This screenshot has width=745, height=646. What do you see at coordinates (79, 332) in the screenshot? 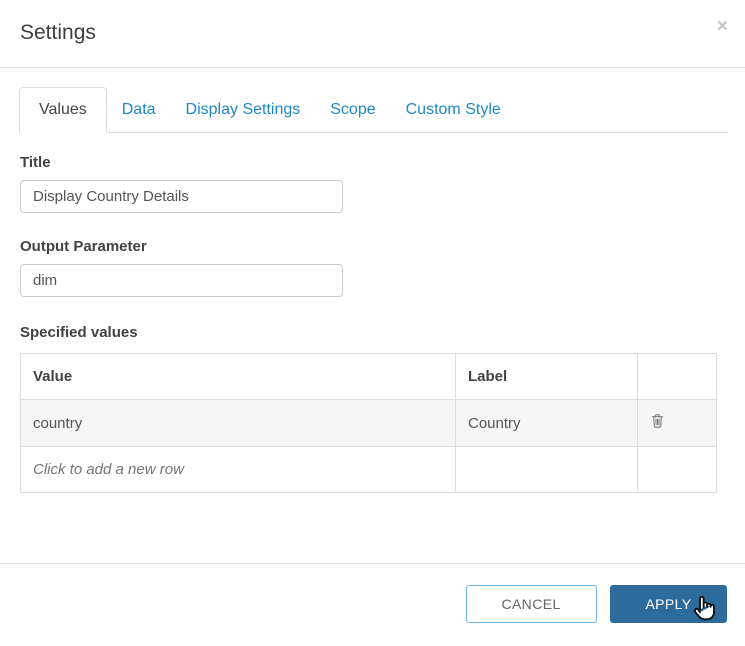
I see `specified-values-label: Specified values` at bounding box center [79, 332].